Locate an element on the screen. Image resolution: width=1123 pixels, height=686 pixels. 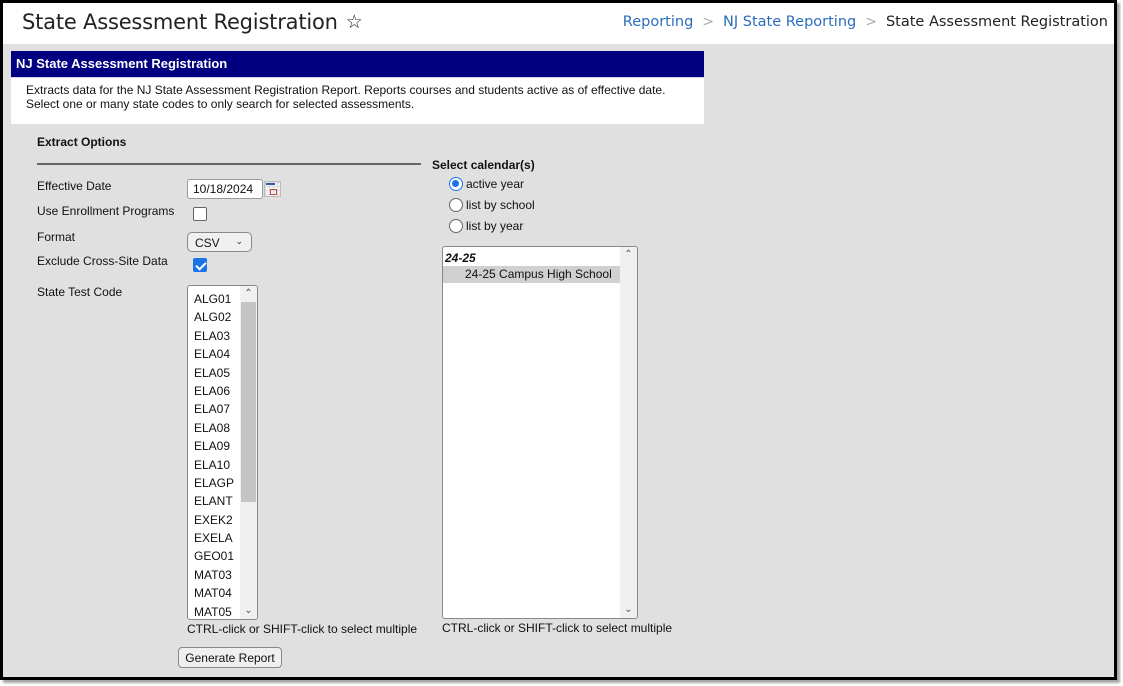
format-select: CSV ⌄ is located at coordinates (219, 242).